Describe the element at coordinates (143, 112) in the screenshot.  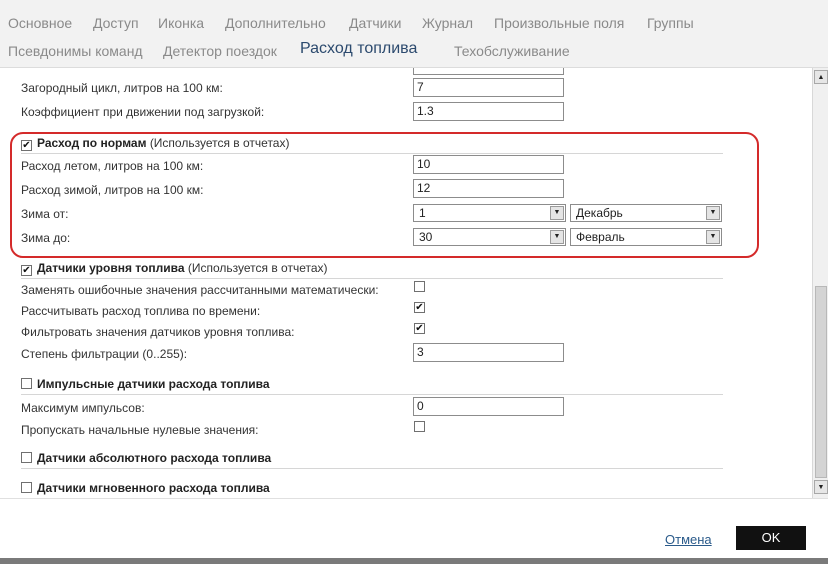
I see `load-coefficient-label: Коэффициент при движении под загрузкой:` at that location.